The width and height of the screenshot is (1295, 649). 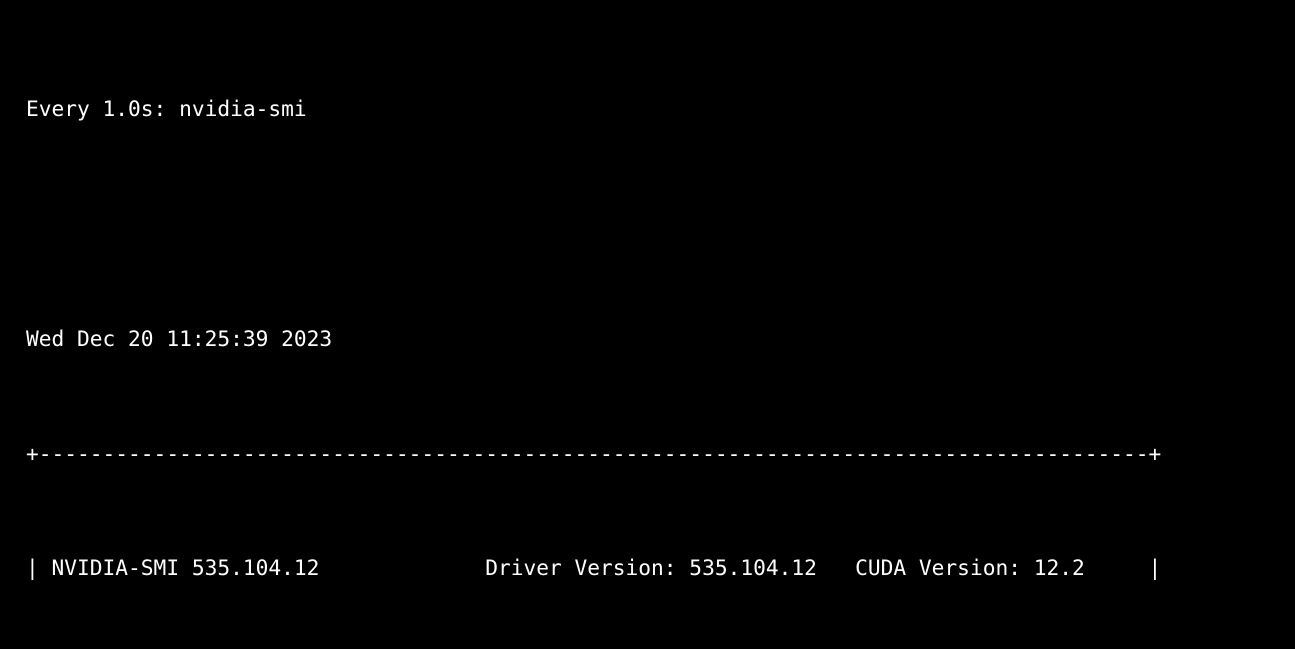 I want to click on watch-header-line: Every 1.0s: nvidia-smi, so click(x=166, y=109).